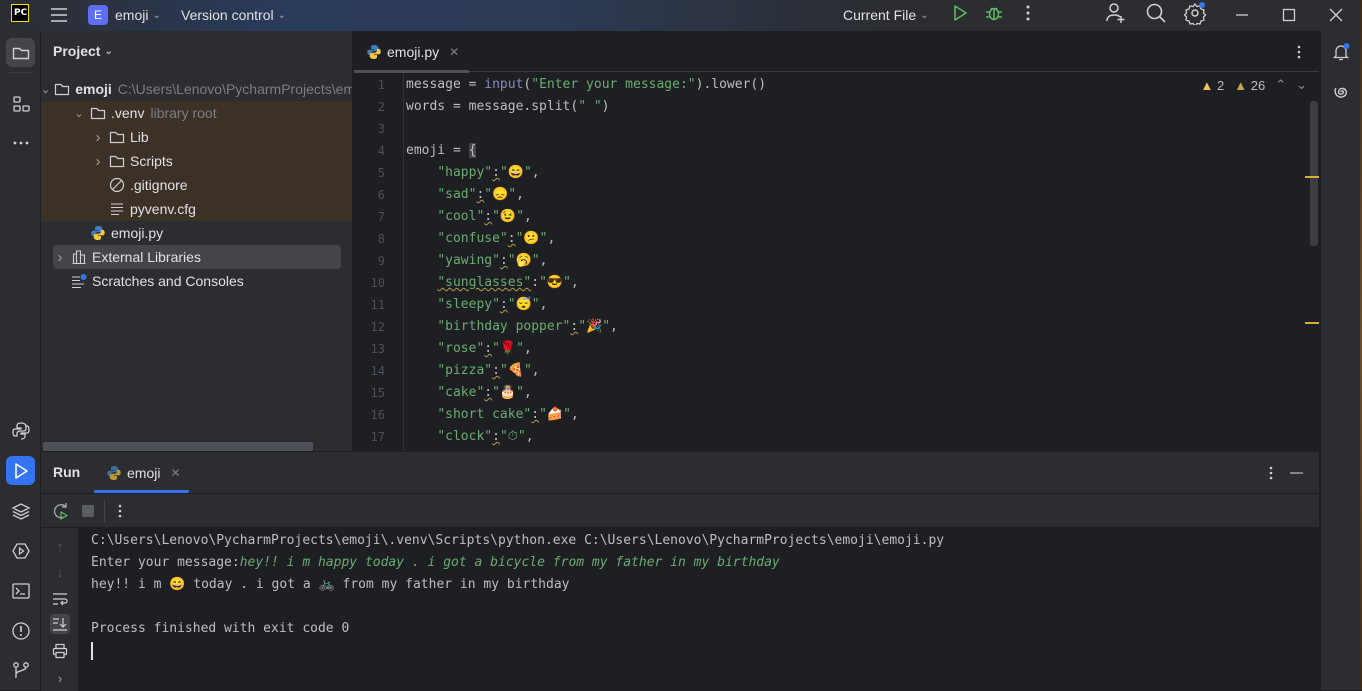 This screenshot has height=691, width=1362. What do you see at coordinates (93, 89) in the screenshot?
I see `tree-item-label: emoji` at bounding box center [93, 89].